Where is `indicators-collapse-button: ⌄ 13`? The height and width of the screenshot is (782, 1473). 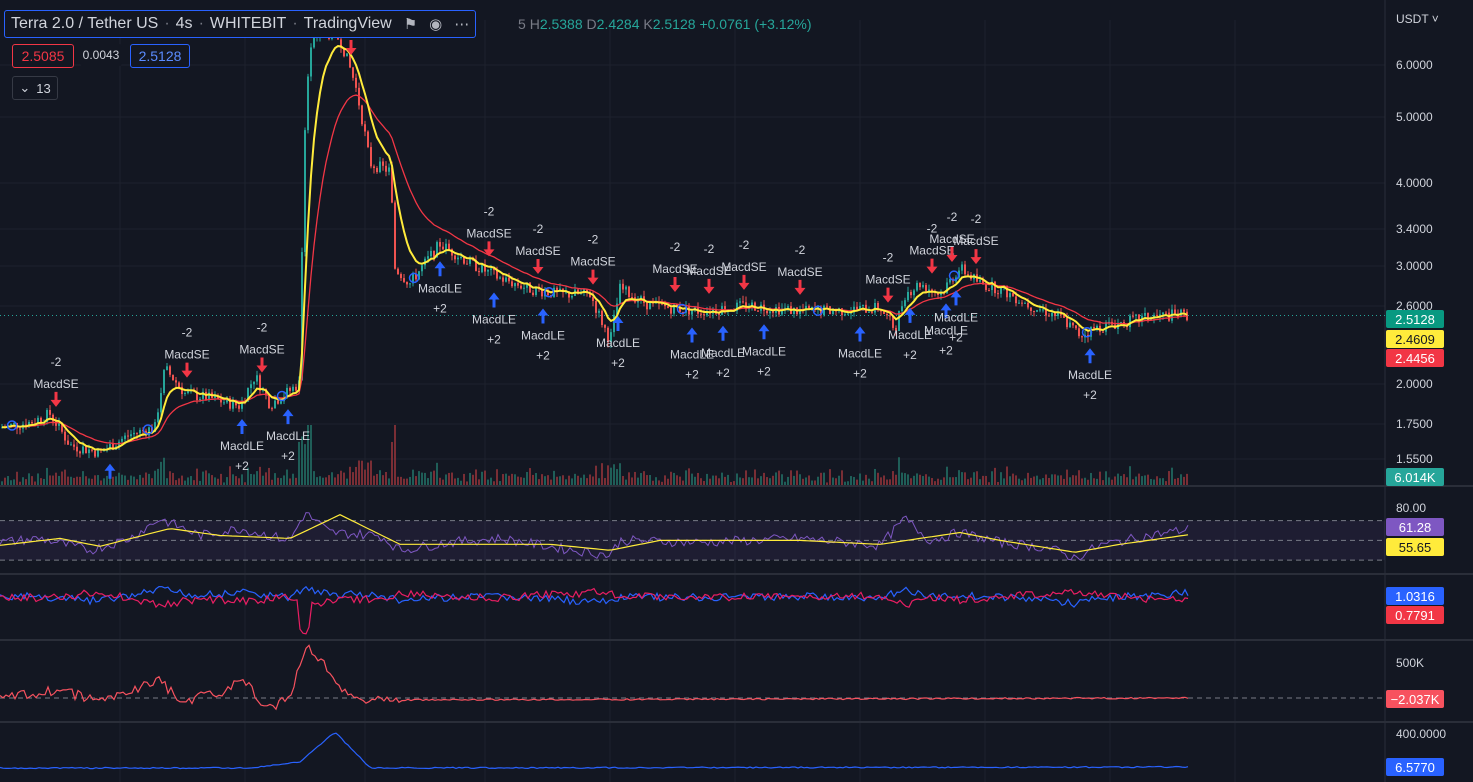 indicators-collapse-button: ⌄ 13 is located at coordinates (35, 88).